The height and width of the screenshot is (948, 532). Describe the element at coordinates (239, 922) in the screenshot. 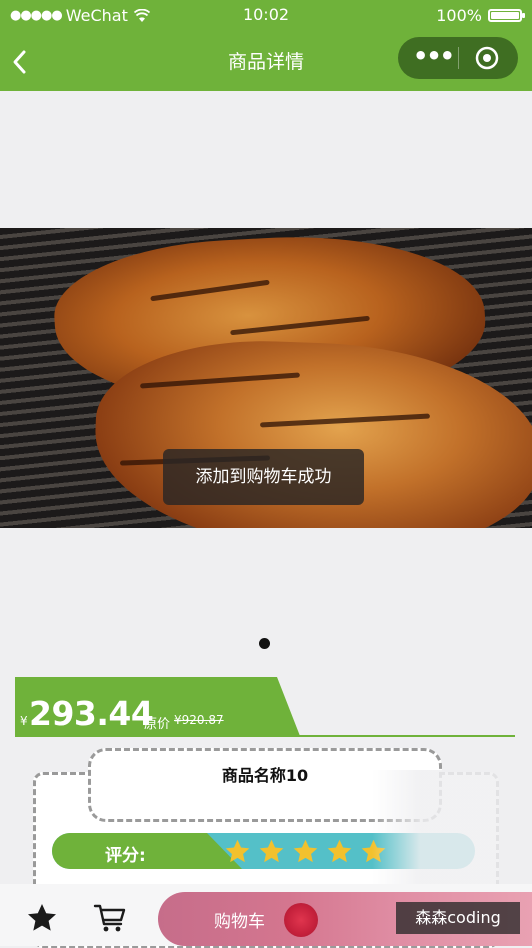

I see `cart-button-label: 购物车` at that location.